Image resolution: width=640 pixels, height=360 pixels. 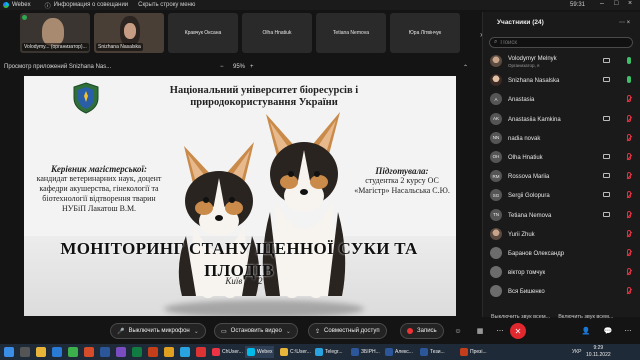 I want to click on share-button: ⇪ Совместный доступ, so click(x=347, y=331).